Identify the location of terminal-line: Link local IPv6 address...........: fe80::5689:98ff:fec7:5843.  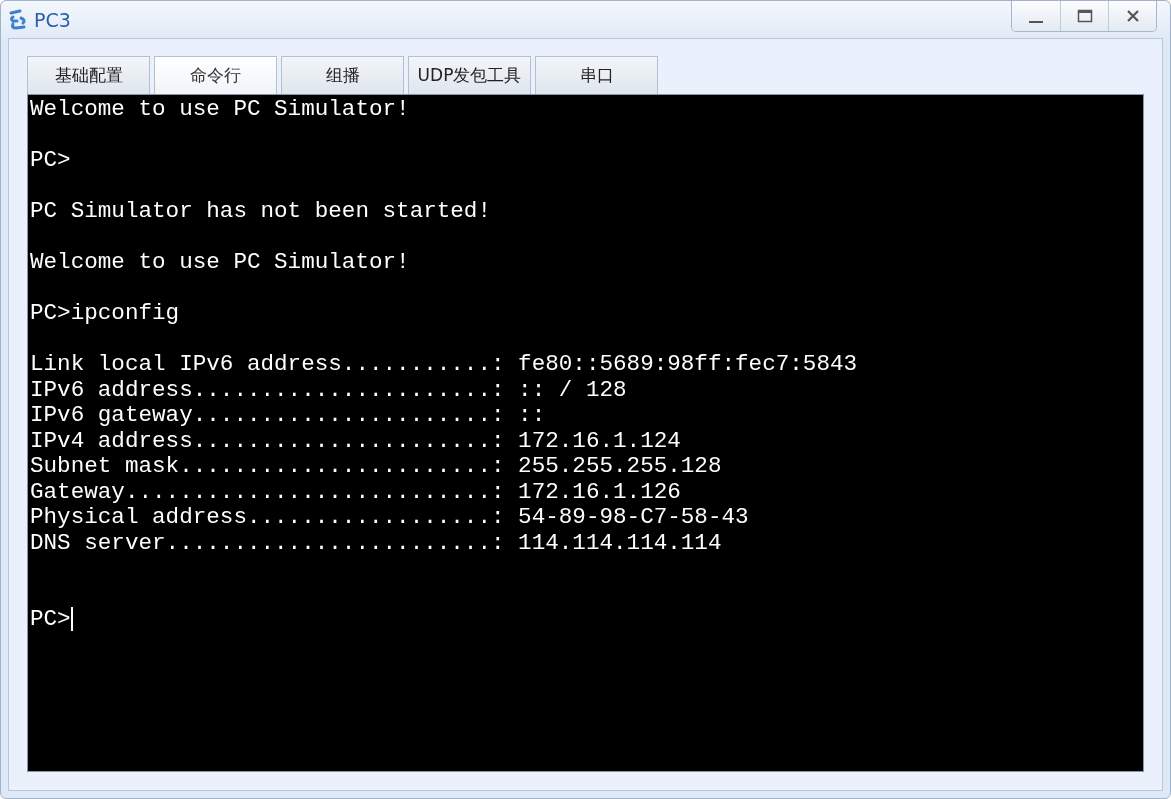
(444, 364).